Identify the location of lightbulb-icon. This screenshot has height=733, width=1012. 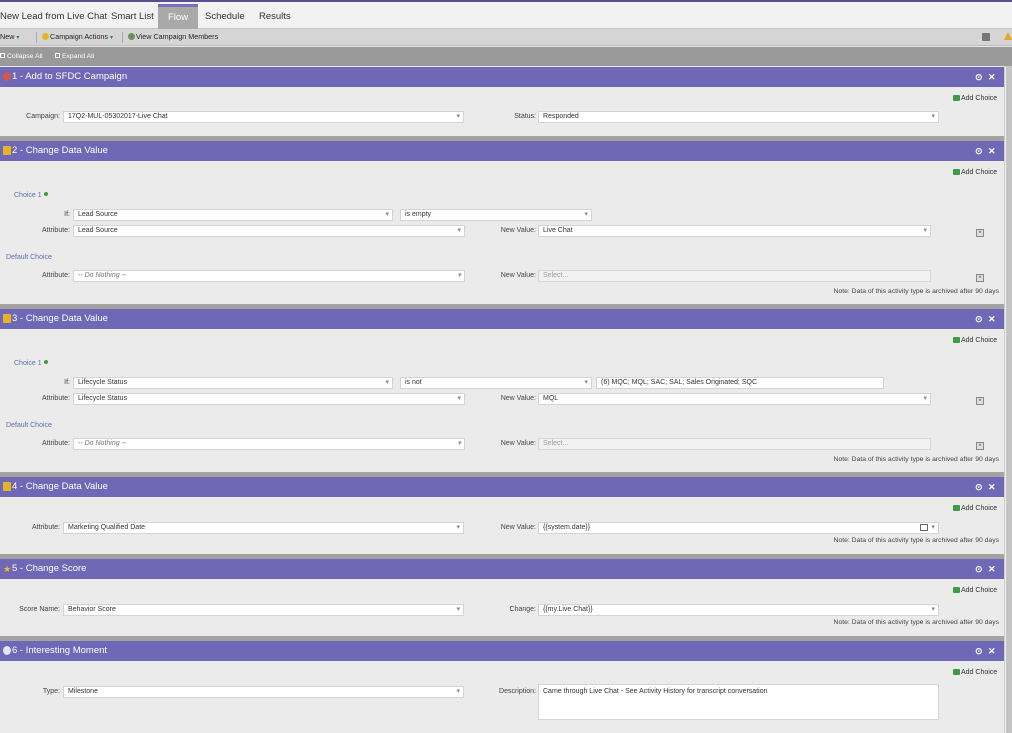
(45, 36).